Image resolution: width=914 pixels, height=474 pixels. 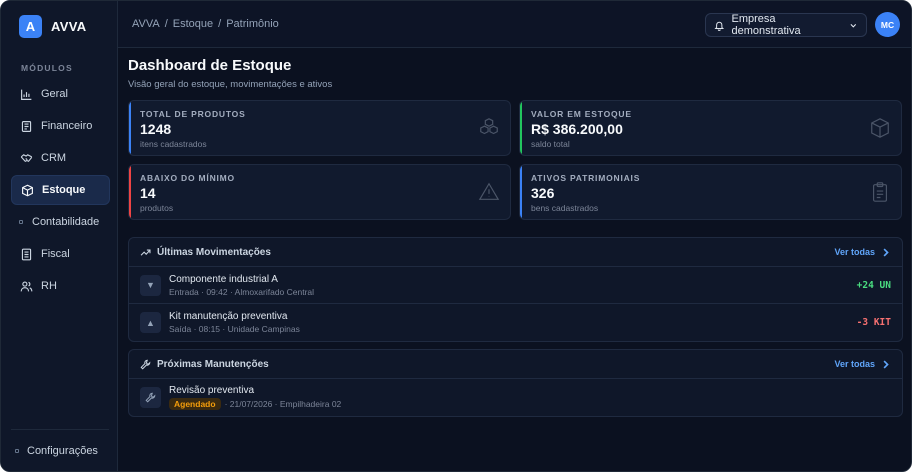 What do you see at coordinates (193, 24) in the screenshot?
I see `breadcrumb-item-estoque: Estoque` at bounding box center [193, 24].